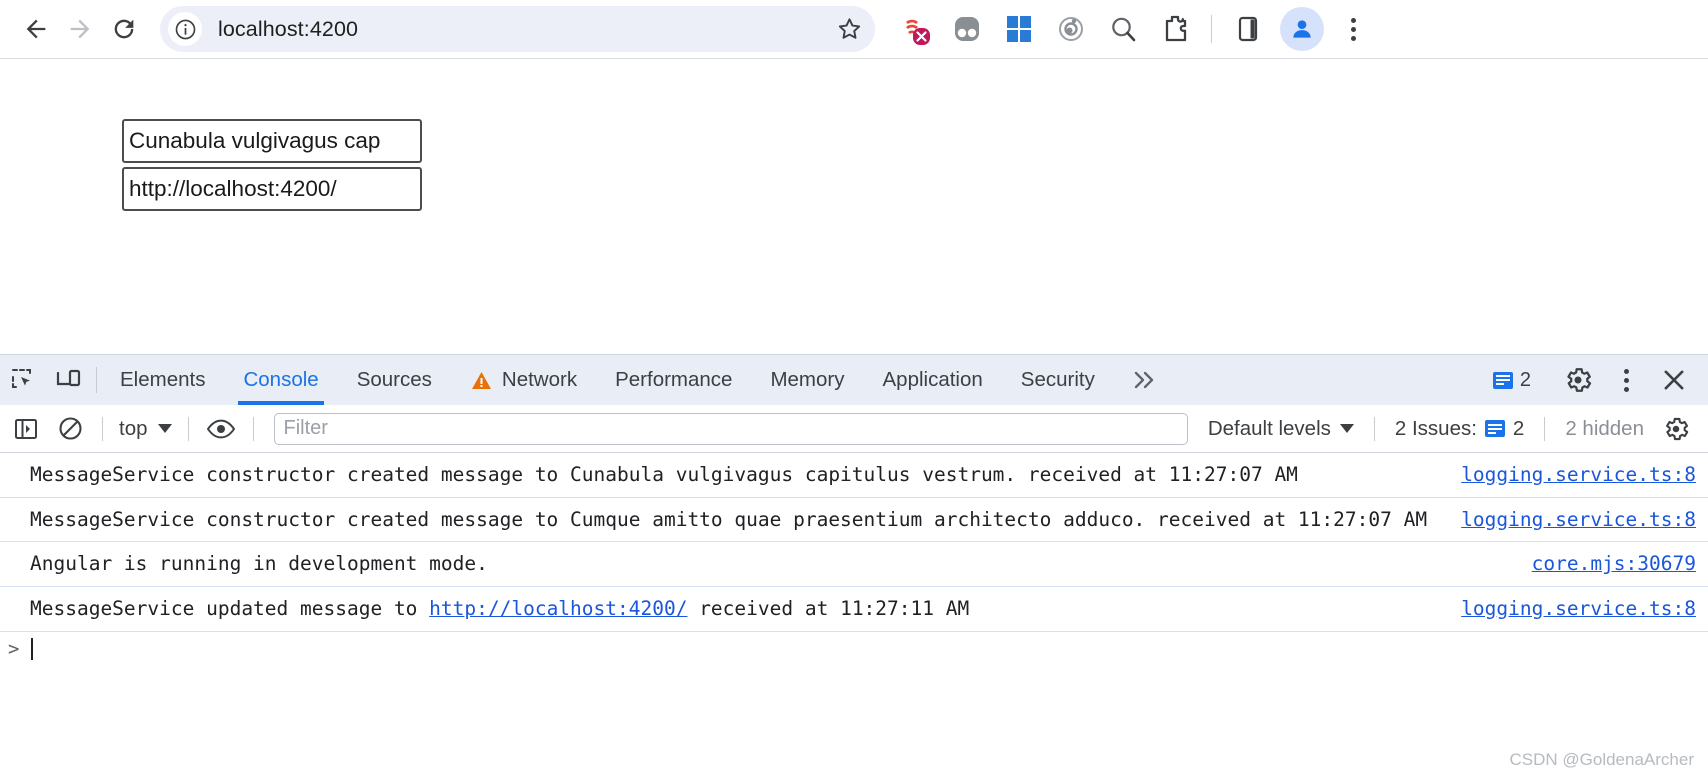 Image resolution: width=1708 pixels, height=778 pixels. I want to click on clear-console-button, so click(70, 429).